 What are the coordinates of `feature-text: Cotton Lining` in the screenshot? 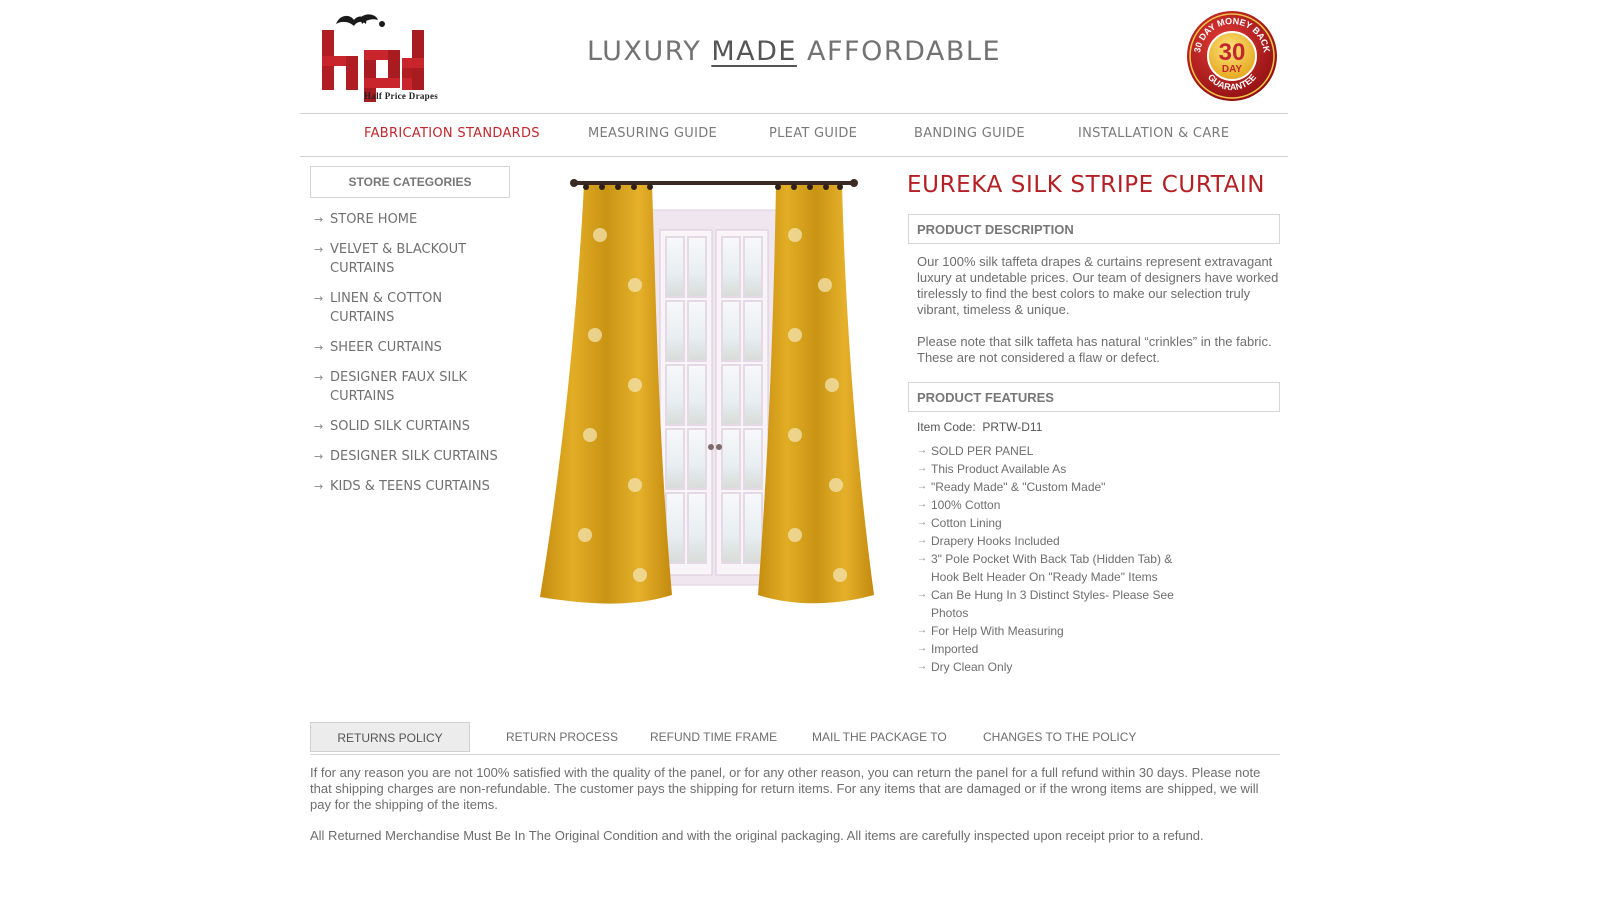 It's located at (966, 523).